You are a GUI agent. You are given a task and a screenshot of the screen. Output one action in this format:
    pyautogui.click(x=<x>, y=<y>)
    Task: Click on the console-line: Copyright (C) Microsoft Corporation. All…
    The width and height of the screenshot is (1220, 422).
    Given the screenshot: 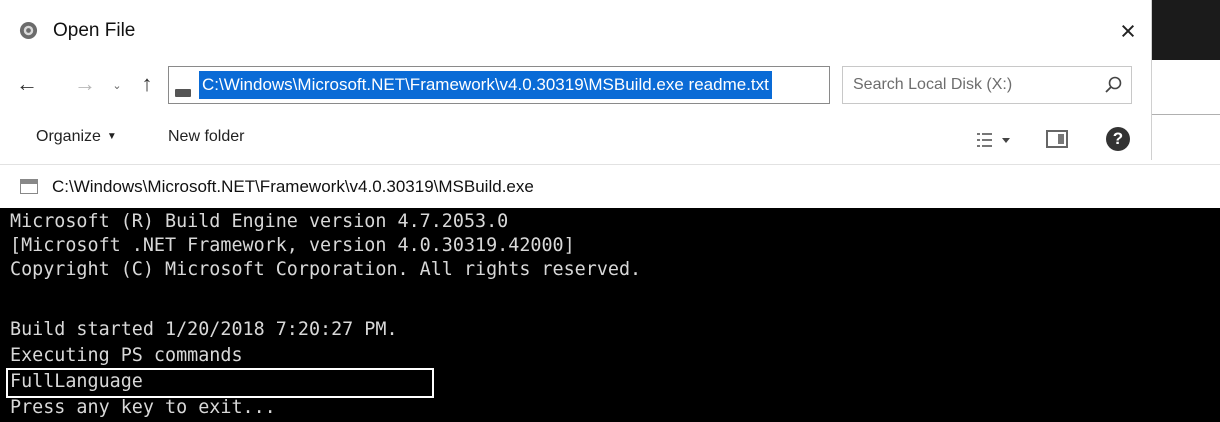 What is the action you would take?
    pyautogui.click(x=326, y=269)
    